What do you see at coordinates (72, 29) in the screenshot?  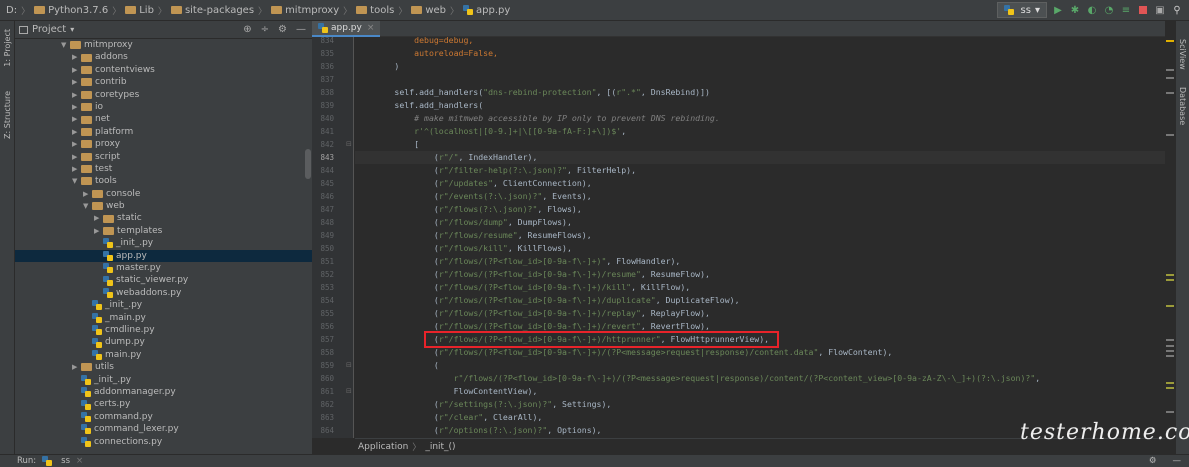 I see `chevron-down-icon: ▾` at bounding box center [72, 29].